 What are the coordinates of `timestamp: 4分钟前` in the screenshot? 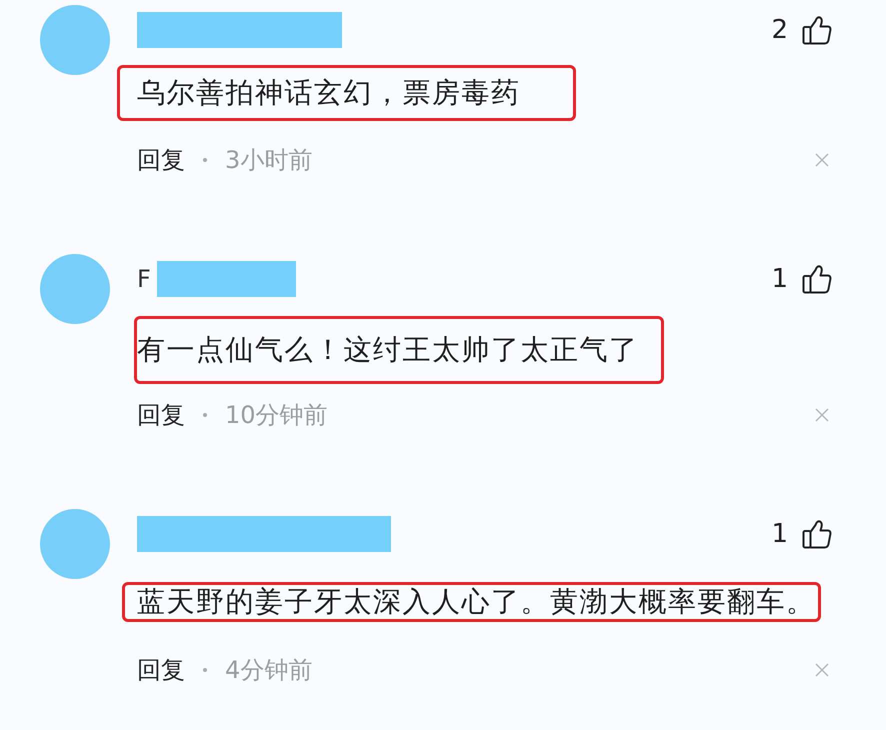 It's located at (268, 670).